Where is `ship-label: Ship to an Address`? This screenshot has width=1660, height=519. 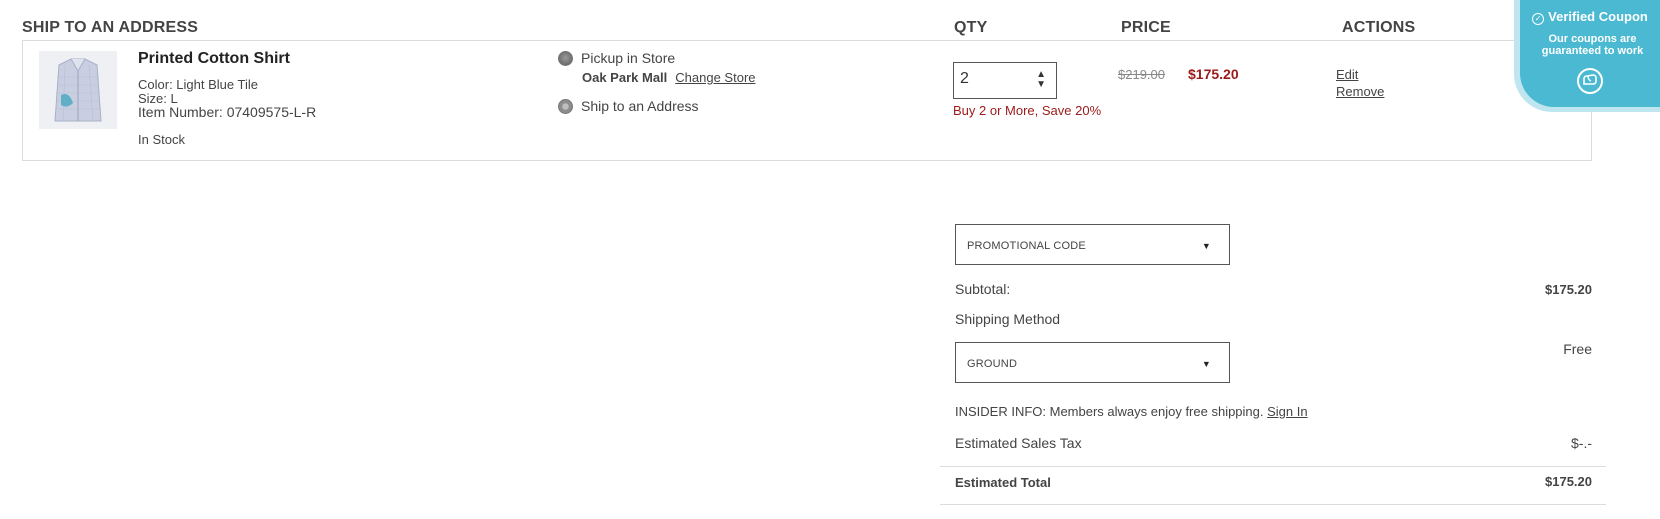 ship-label: Ship to an Address is located at coordinates (640, 106).